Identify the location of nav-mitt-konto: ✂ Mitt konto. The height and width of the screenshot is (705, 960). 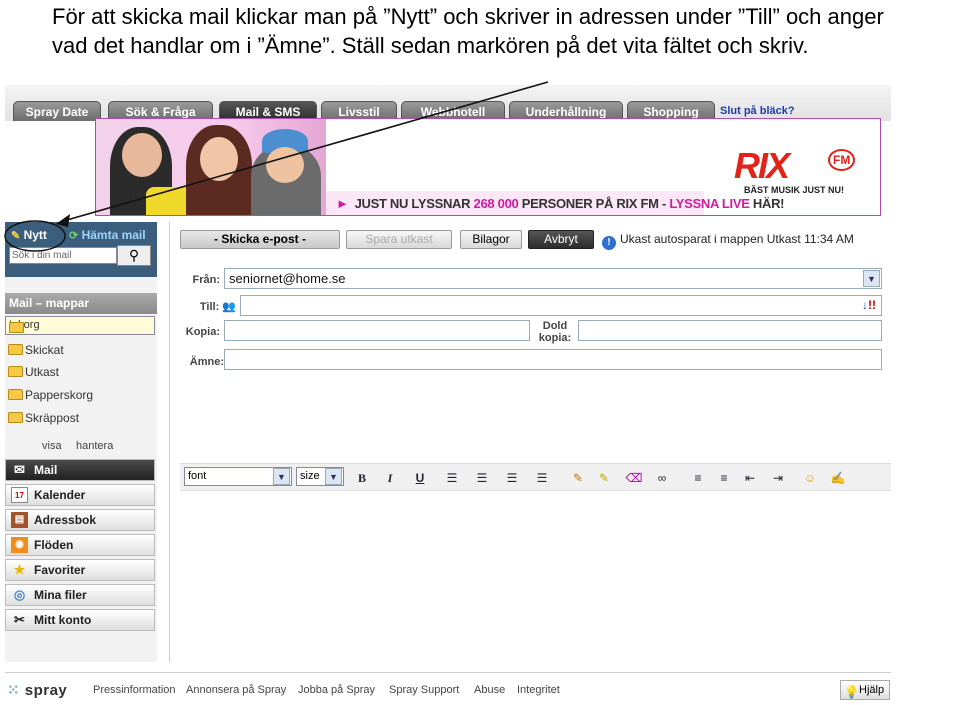
(80, 620).